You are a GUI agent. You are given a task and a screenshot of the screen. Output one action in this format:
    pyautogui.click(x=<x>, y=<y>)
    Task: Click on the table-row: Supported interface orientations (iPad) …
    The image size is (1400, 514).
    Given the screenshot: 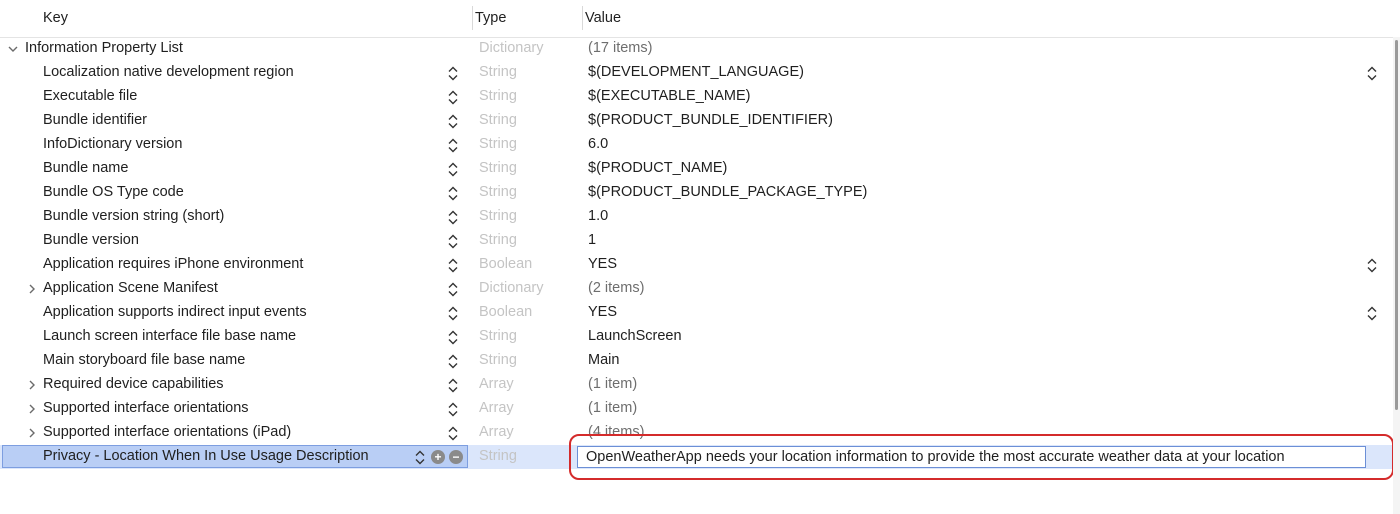 What is the action you would take?
    pyautogui.click(x=700, y=433)
    